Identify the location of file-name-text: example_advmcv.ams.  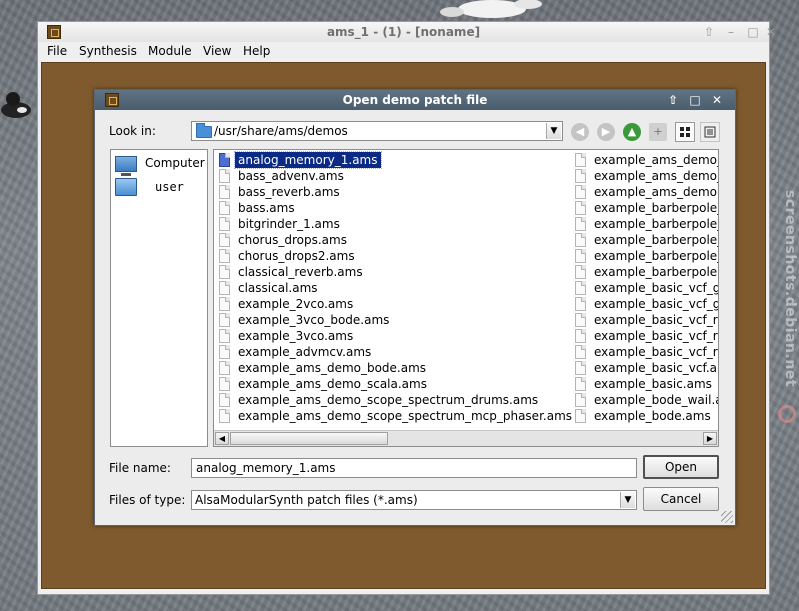
(305, 352).